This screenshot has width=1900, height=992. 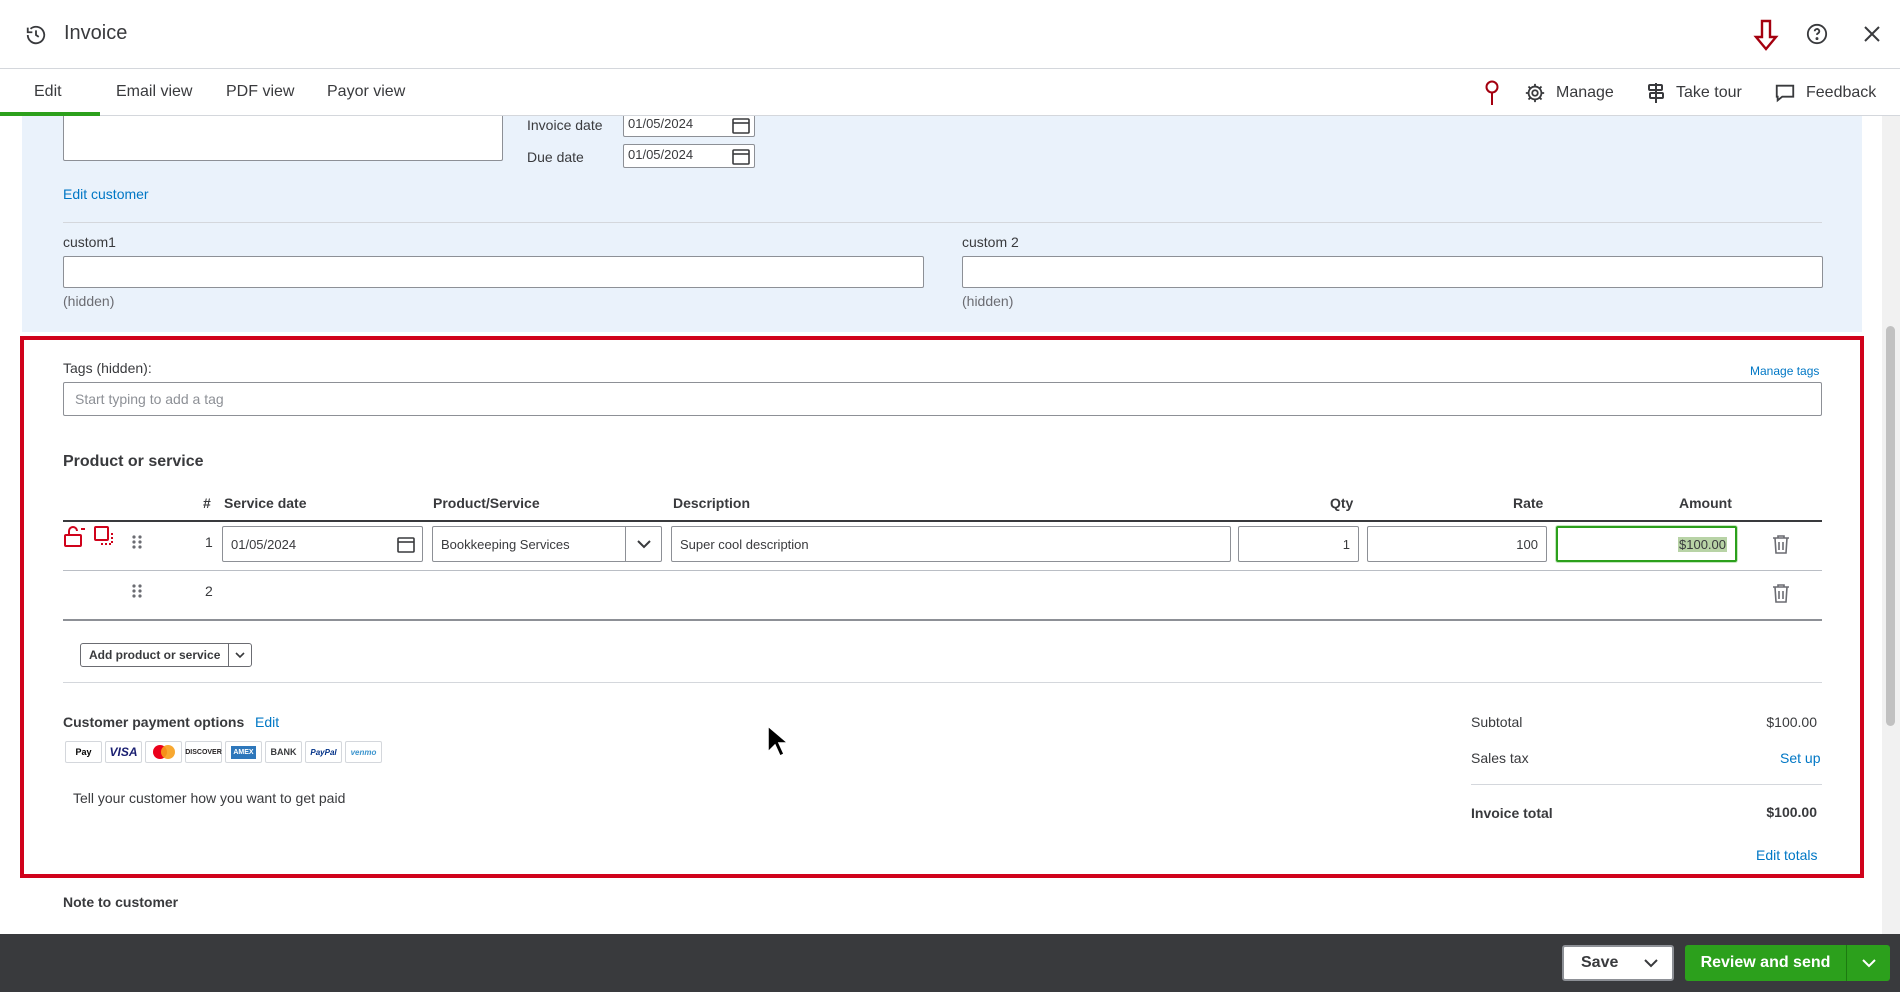 I want to click on save-dropdown-chevron-icon, so click(x=1651, y=963).